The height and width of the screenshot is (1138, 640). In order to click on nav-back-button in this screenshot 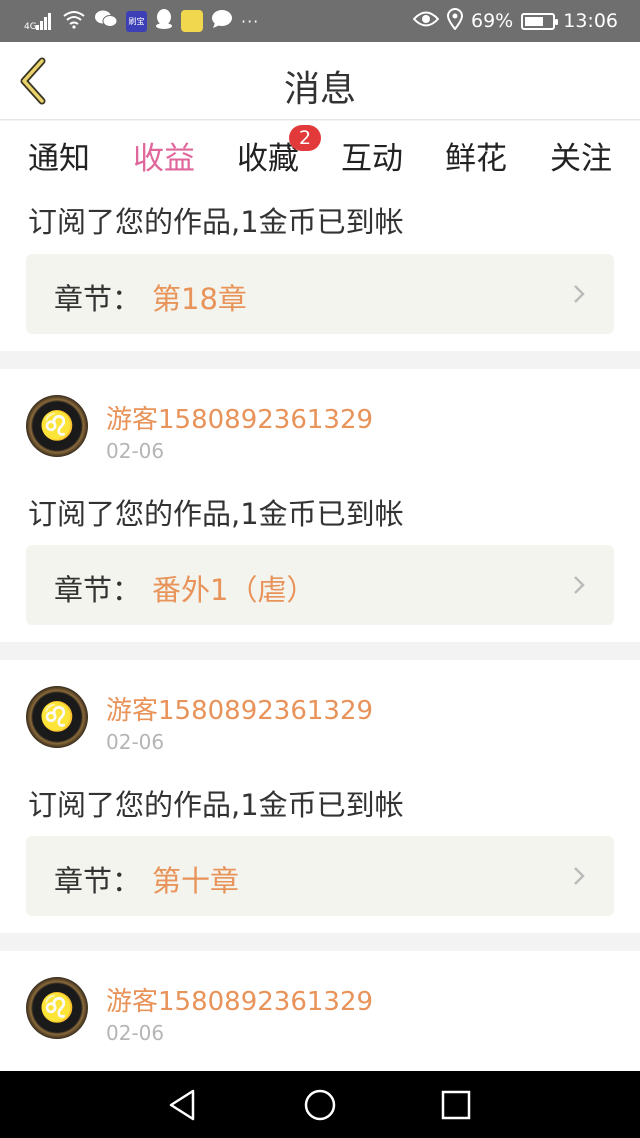, I will do `click(183, 1105)`.